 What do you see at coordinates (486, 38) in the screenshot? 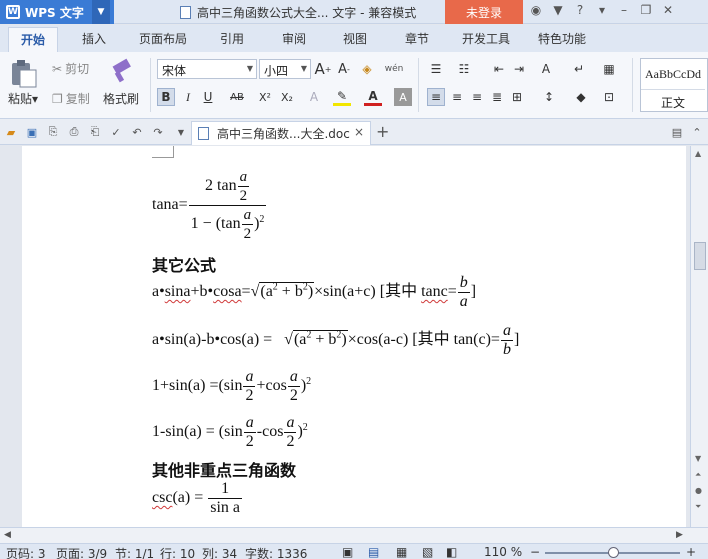
I see `tab-developer: 开发工具` at bounding box center [486, 38].